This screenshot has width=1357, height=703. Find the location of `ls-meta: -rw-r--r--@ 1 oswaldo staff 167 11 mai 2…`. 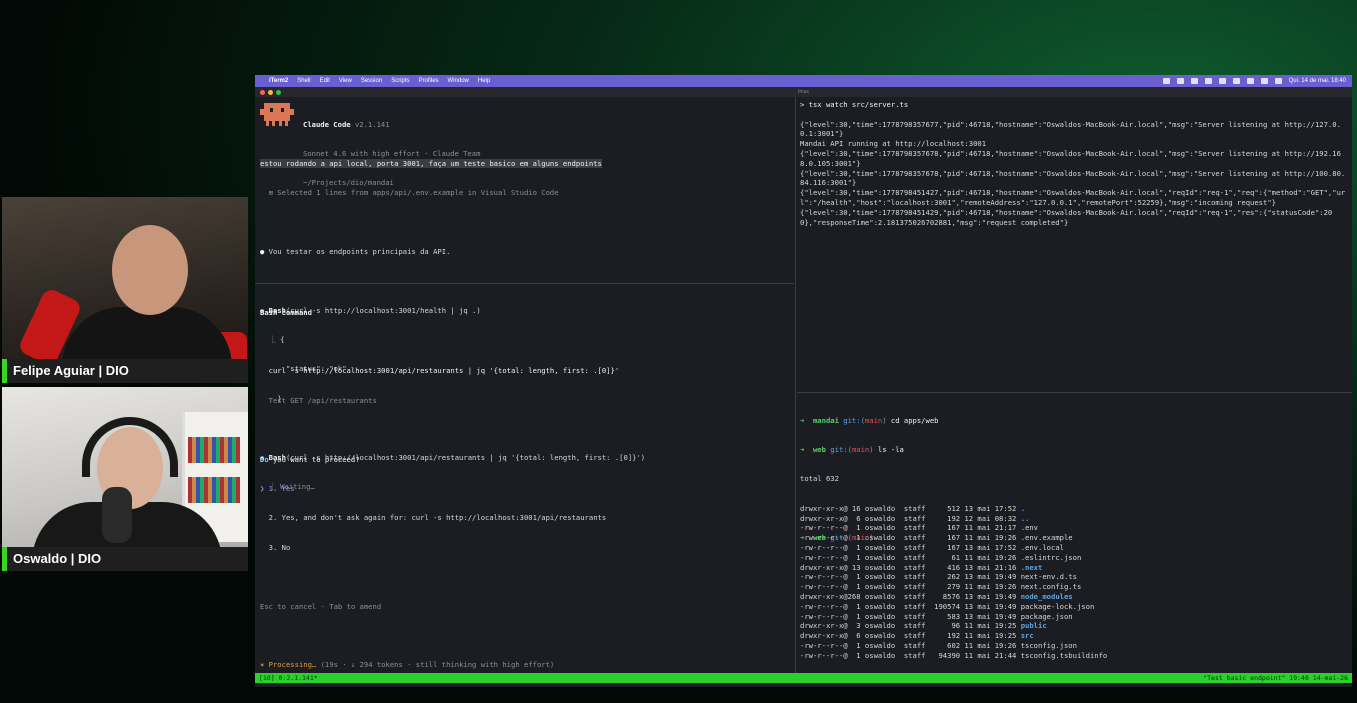

ls-meta: -rw-r--r--@ 1 oswaldo staff 167 11 mai 2… is located at coordinates (910, 528).